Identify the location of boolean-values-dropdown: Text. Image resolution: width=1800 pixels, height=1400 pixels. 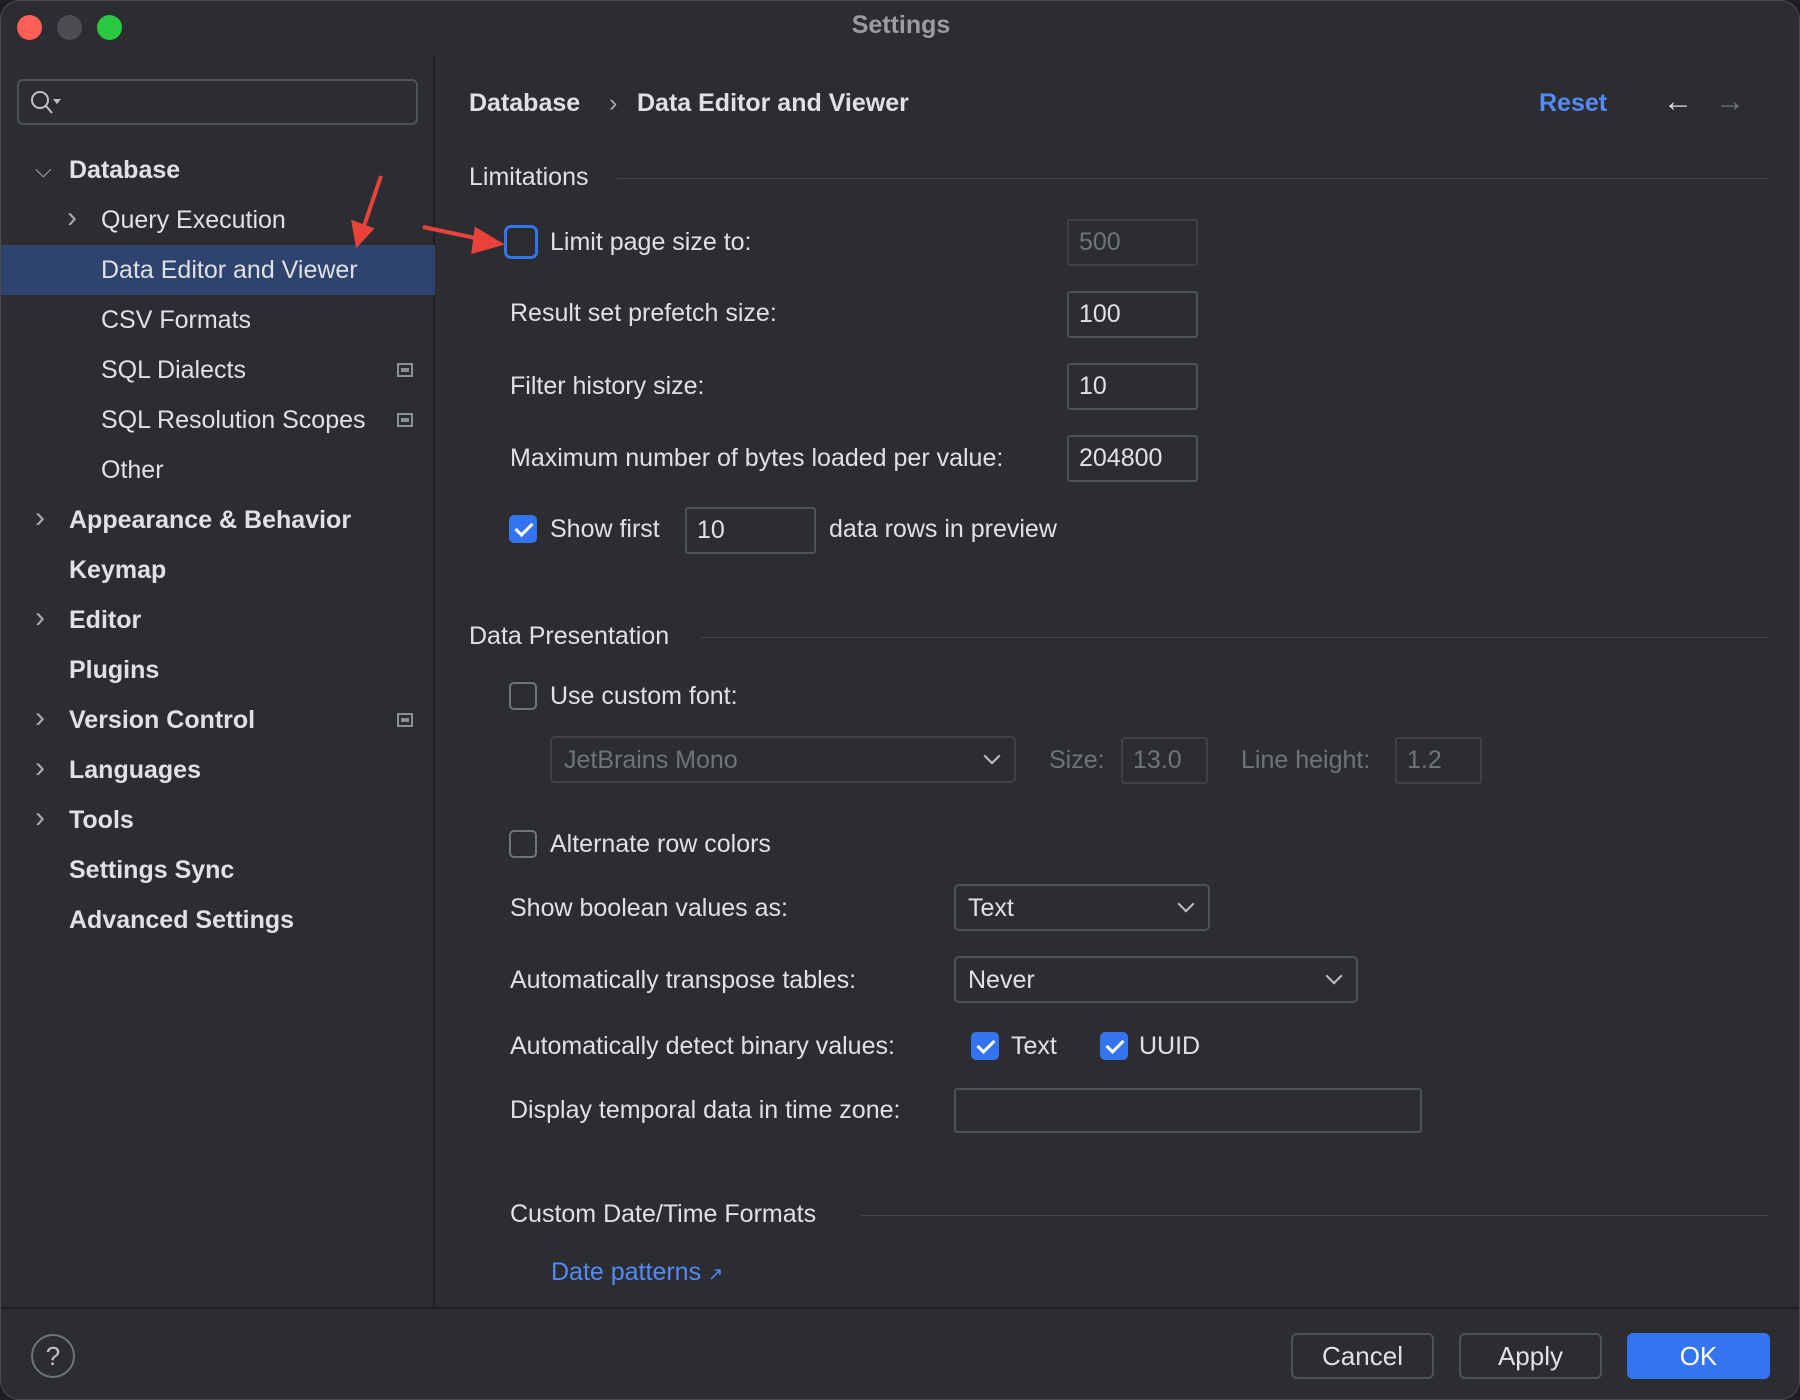
(1082, 907).